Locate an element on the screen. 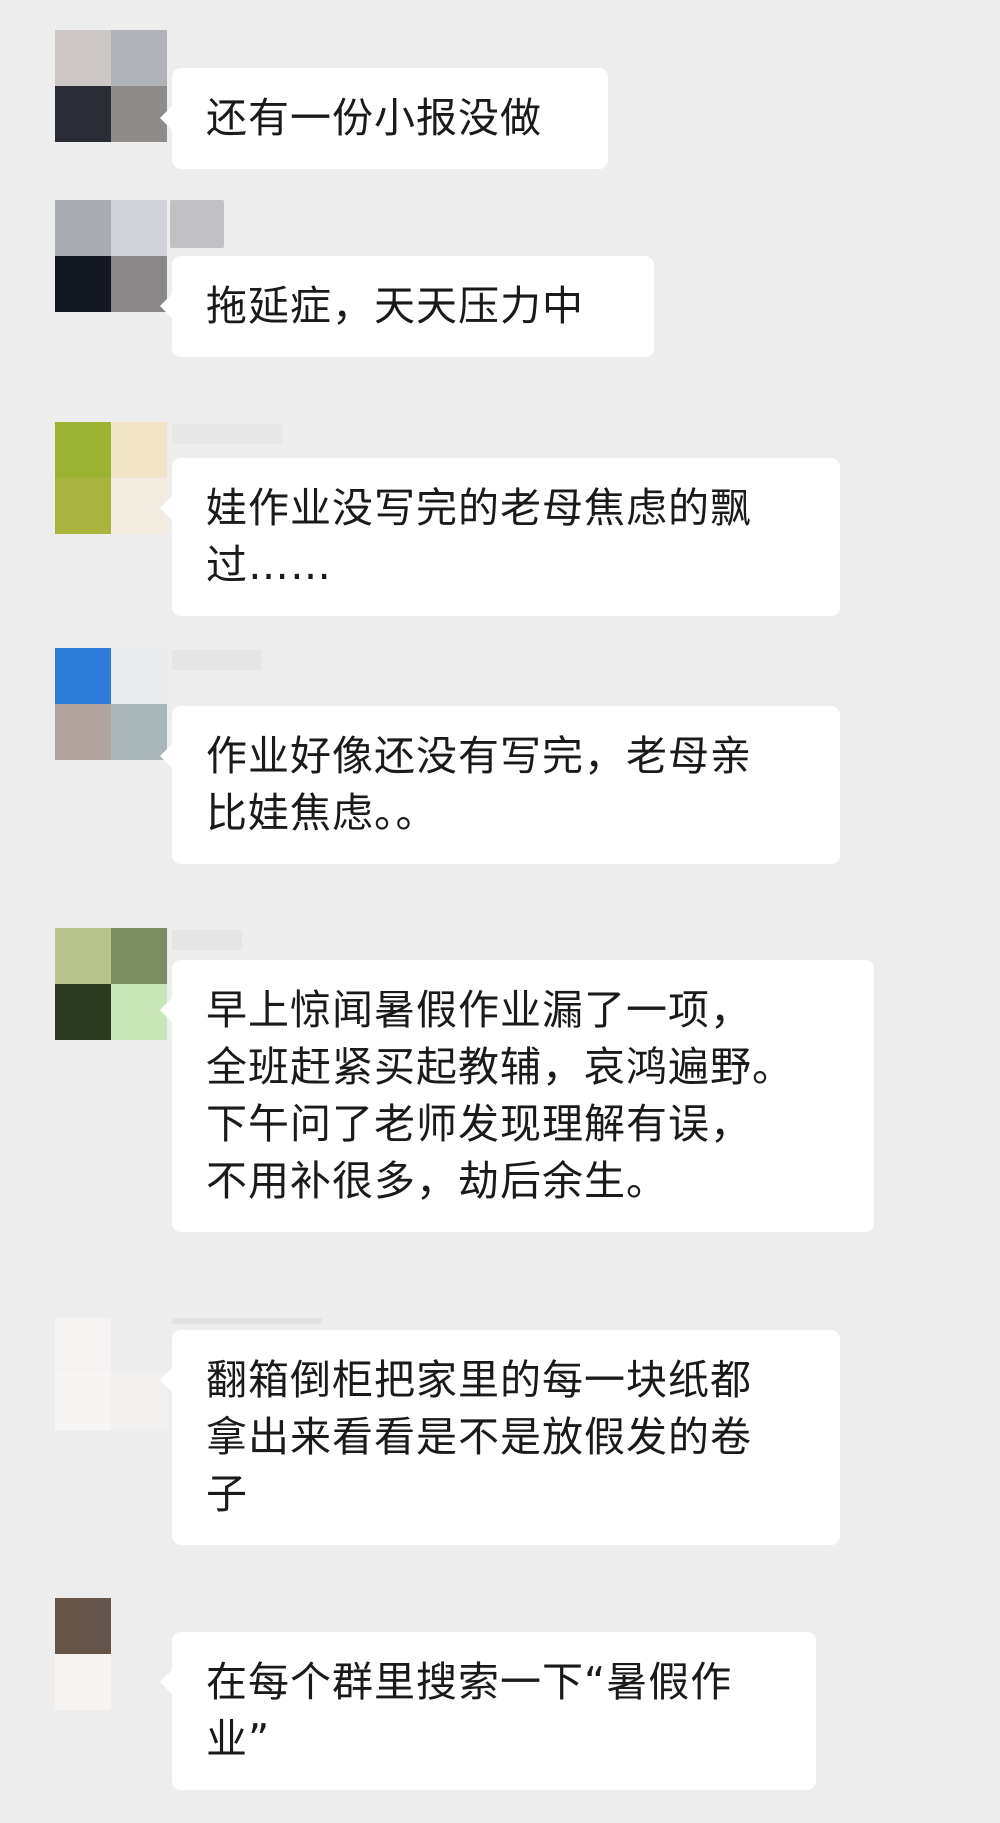 The width and height of the screenshot is (1000, 1823). message-text-line: 早上惊闻暑假作业漏了一项， is located at coordinates (479, 1010).